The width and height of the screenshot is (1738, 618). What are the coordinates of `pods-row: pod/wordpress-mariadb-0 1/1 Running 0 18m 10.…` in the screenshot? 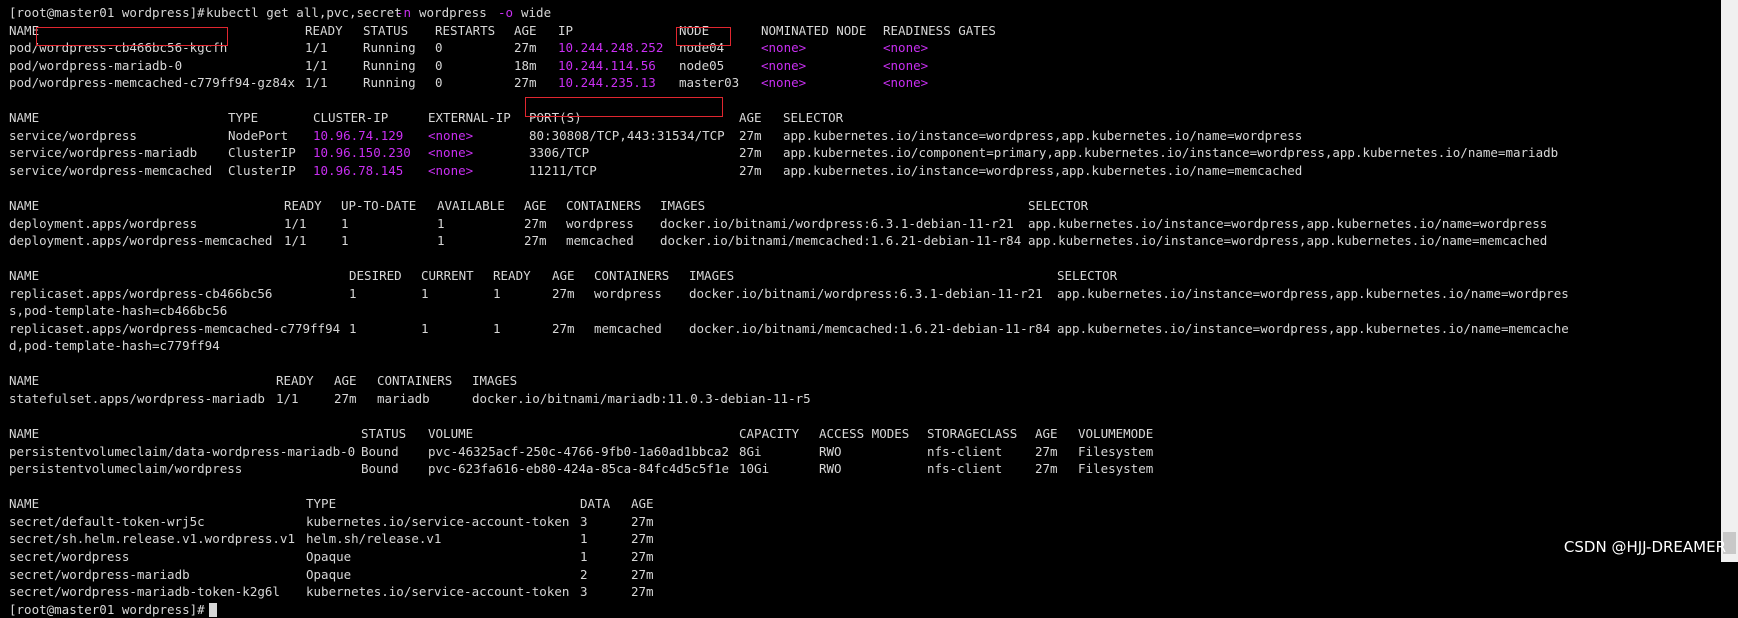 It's located at (873, 66).